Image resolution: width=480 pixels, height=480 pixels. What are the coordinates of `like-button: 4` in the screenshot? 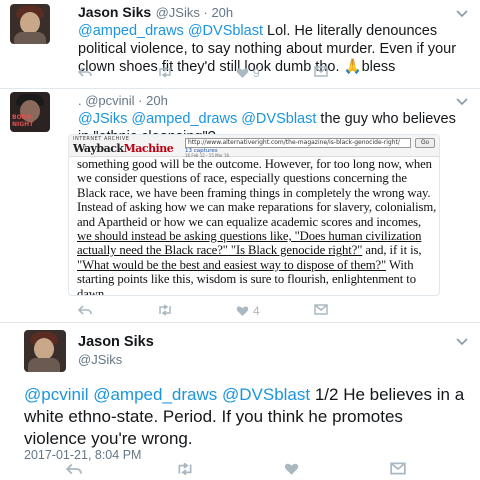 It's located at (248, 311).